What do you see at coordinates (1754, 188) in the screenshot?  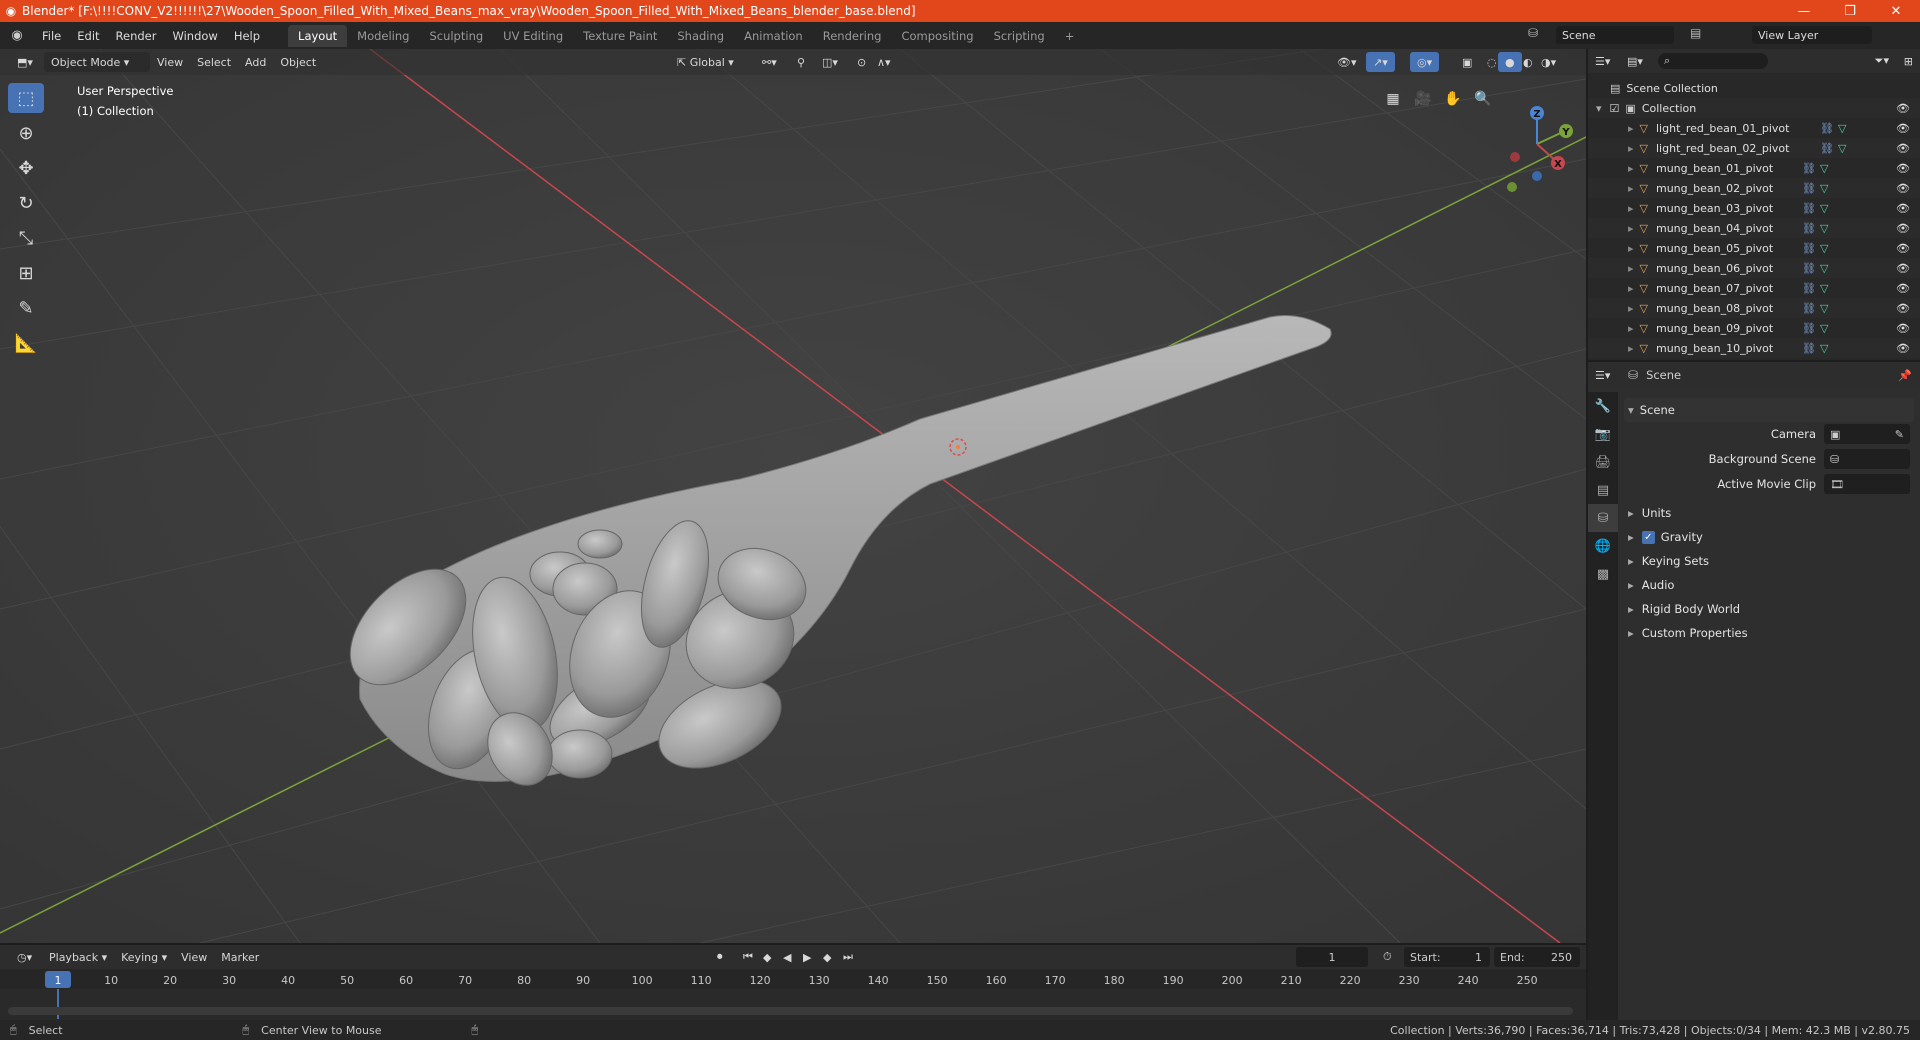 I see `outliner-item: ▸ ▽ mung_bean_02_pivot ⛓ ▽ 👁` at bounding box center [1754, 188].